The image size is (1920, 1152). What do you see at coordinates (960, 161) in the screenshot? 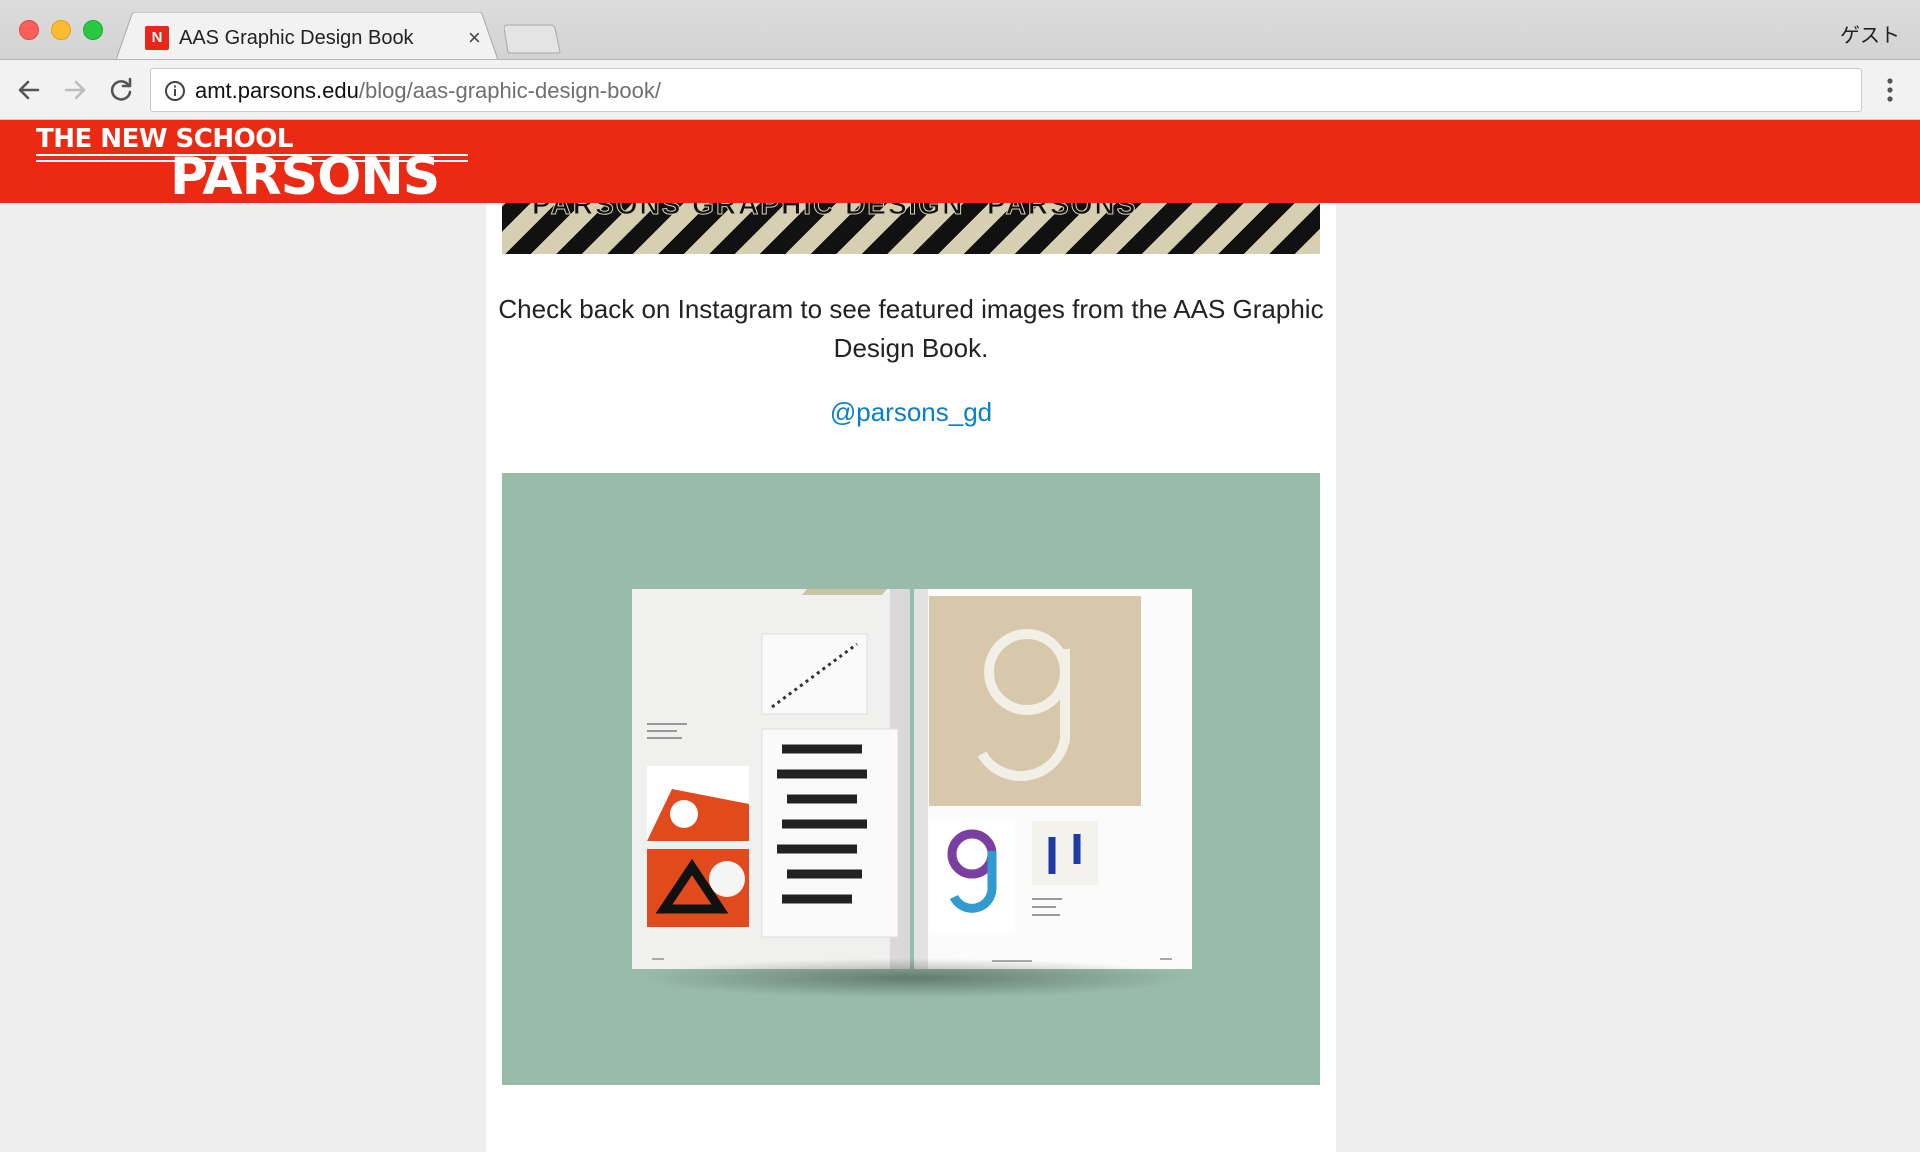
I see `site-header: THE NEW SCHOOL PARSONS` at bounding box center [960, 161].